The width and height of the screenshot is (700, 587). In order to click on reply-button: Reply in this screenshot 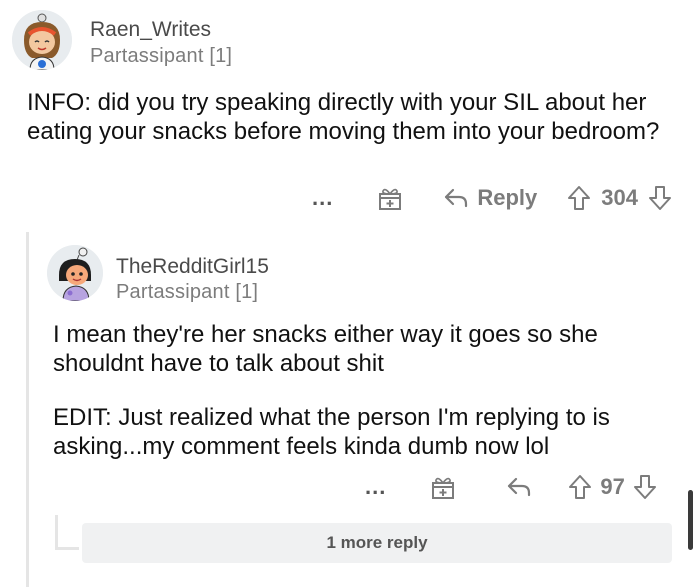, I will do `click(490, 198)`.